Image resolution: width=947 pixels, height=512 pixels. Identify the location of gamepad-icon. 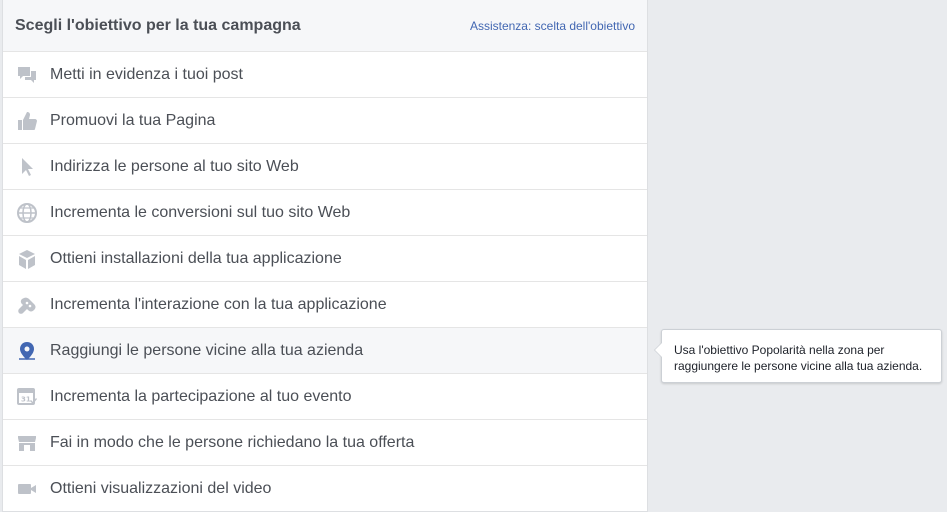
(27, 305).